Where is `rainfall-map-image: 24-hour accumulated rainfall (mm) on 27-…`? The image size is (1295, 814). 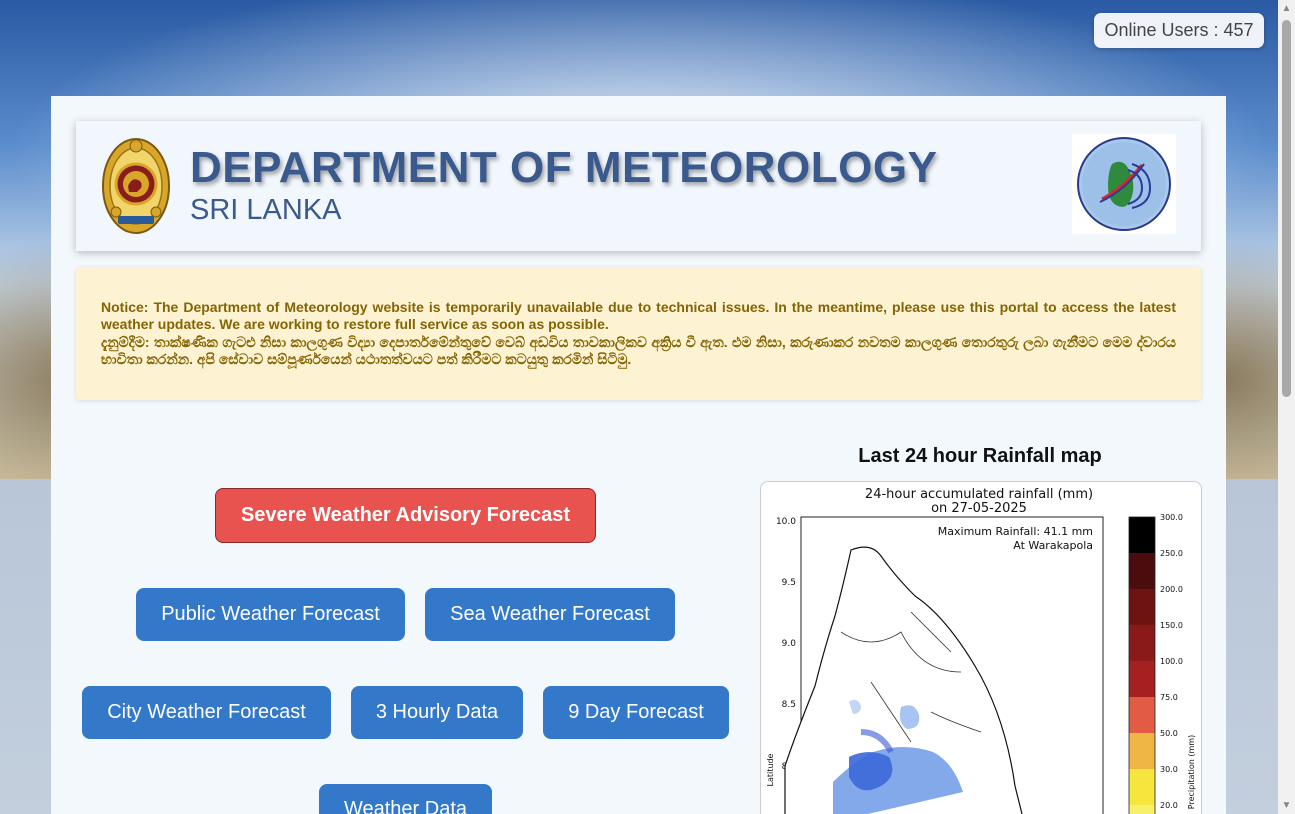 rainfall-map-image: 24-hour accumulated rainfall (mm) on 27-… is located at coordinates (981, 647).